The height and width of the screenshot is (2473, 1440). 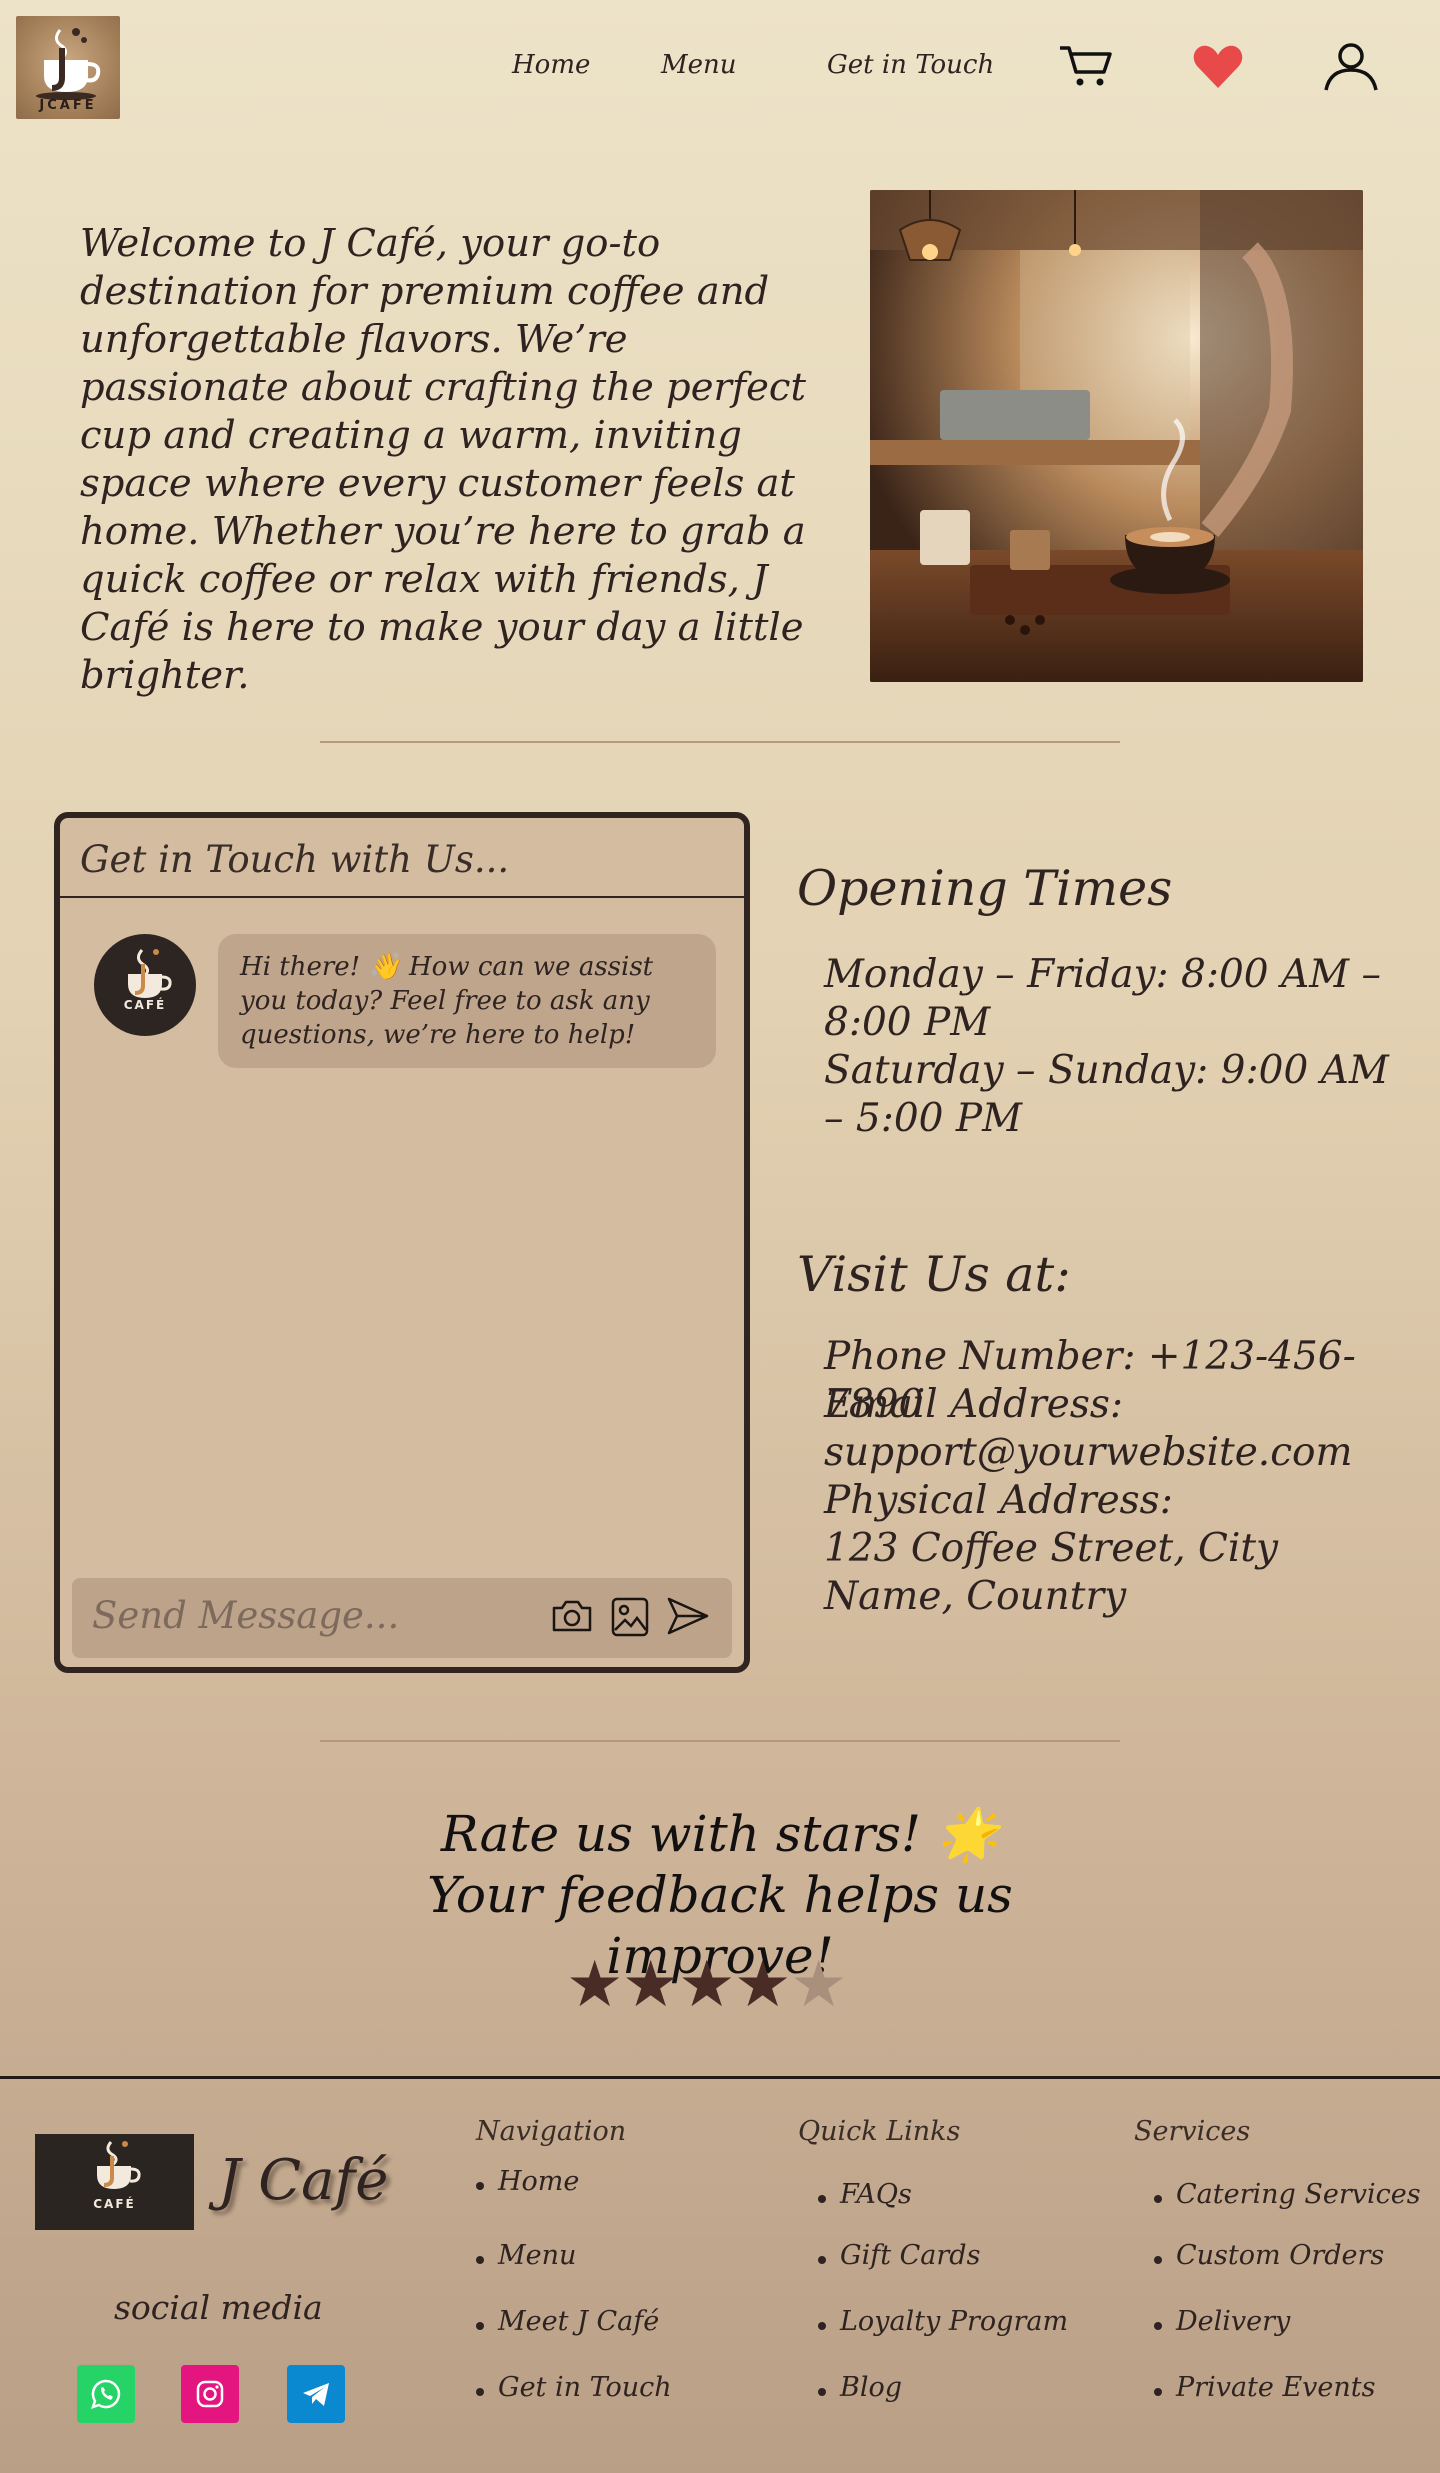 What do you see at coordinates (1116, 436) in the screenshot?
I see `cafe-hero-image` at bounding box center [1116, 436].